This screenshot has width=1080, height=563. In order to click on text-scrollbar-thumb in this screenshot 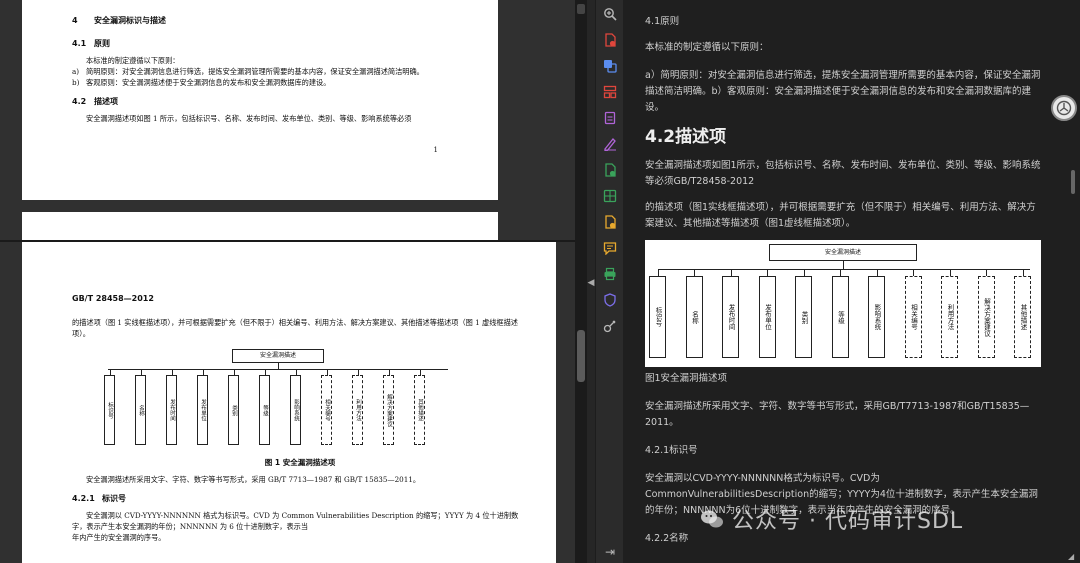, I will do `click(1073, 182)`.